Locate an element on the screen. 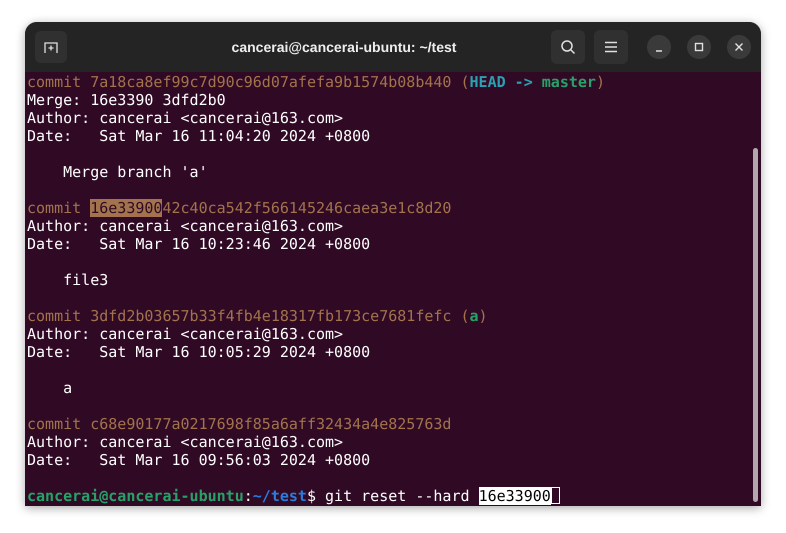 The image size is (786, 533). minimize-button is located at coordinates (659, 47).